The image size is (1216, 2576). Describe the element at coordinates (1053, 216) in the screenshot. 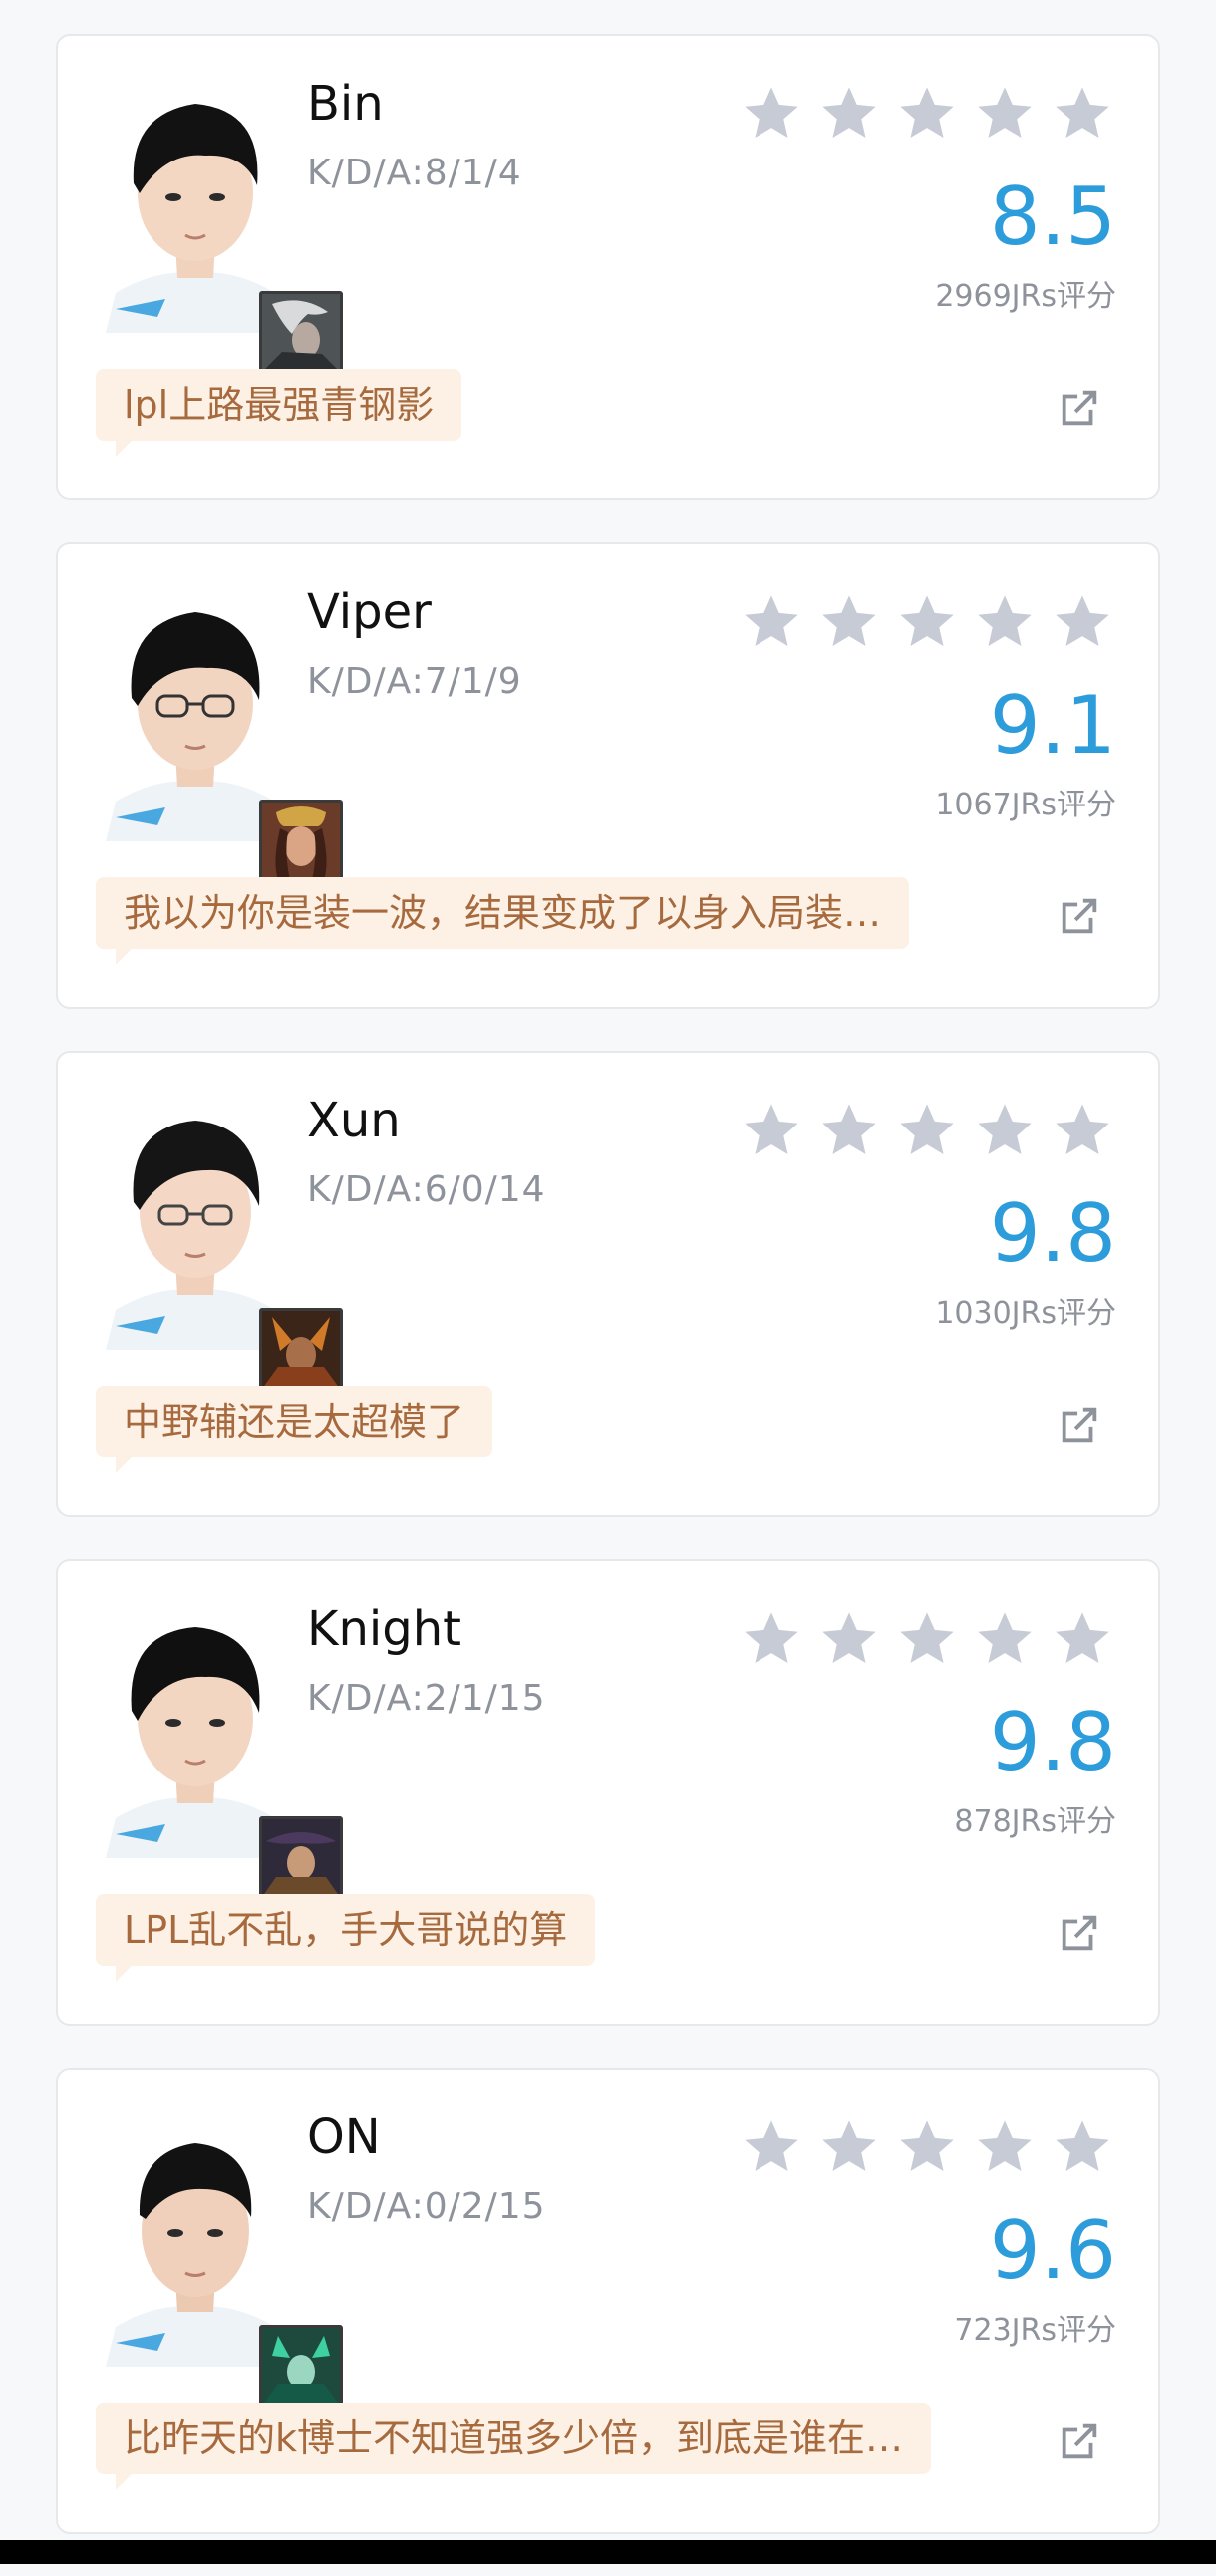

I see `player-score: 8.5` at that location.